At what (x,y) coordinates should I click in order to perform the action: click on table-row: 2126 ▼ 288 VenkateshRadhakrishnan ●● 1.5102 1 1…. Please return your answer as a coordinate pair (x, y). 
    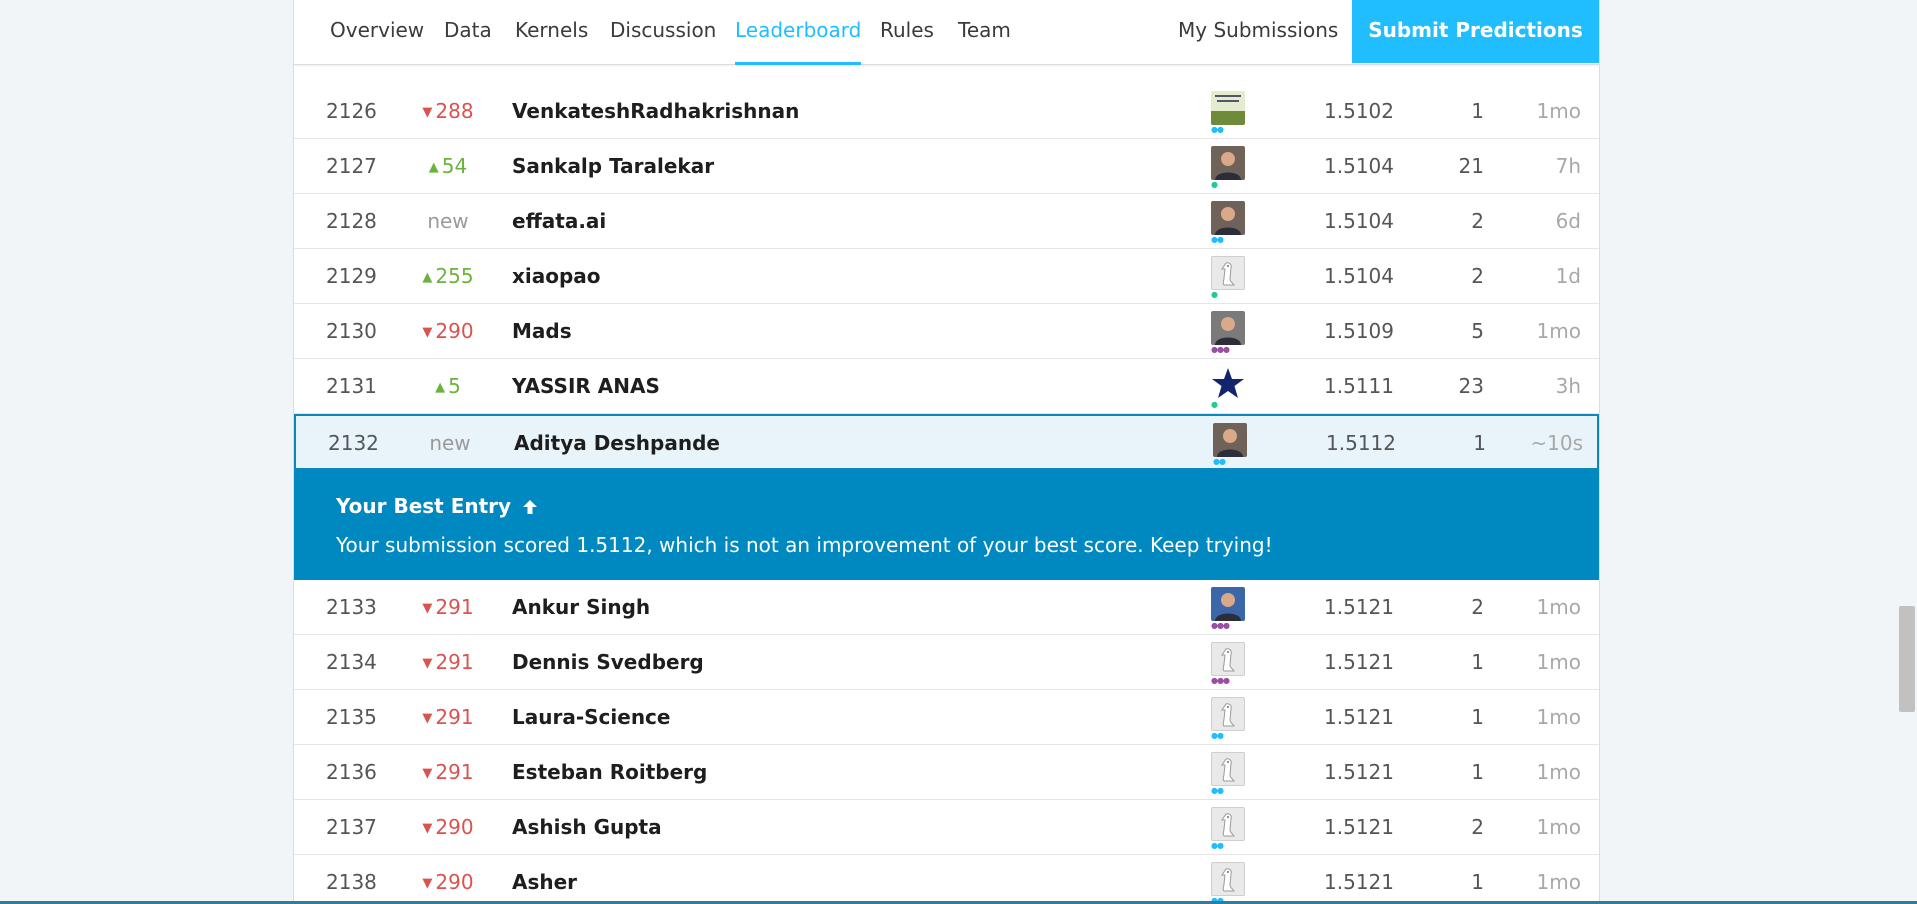
    Looking at the image, I should click on (946, 111).